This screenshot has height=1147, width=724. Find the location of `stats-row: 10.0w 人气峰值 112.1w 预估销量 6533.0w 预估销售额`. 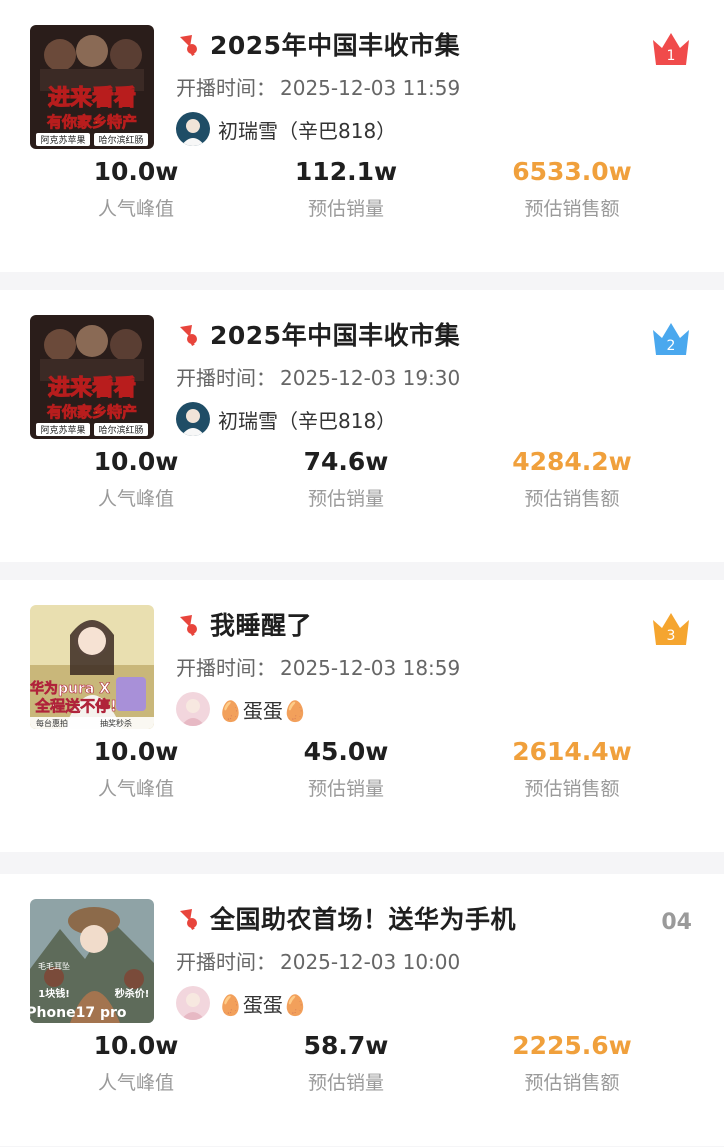

stats-row: 10.0w 人气峰值 112.1w 预估销量 6533.0w 预估销售额 is located at coordinates (362, 202).